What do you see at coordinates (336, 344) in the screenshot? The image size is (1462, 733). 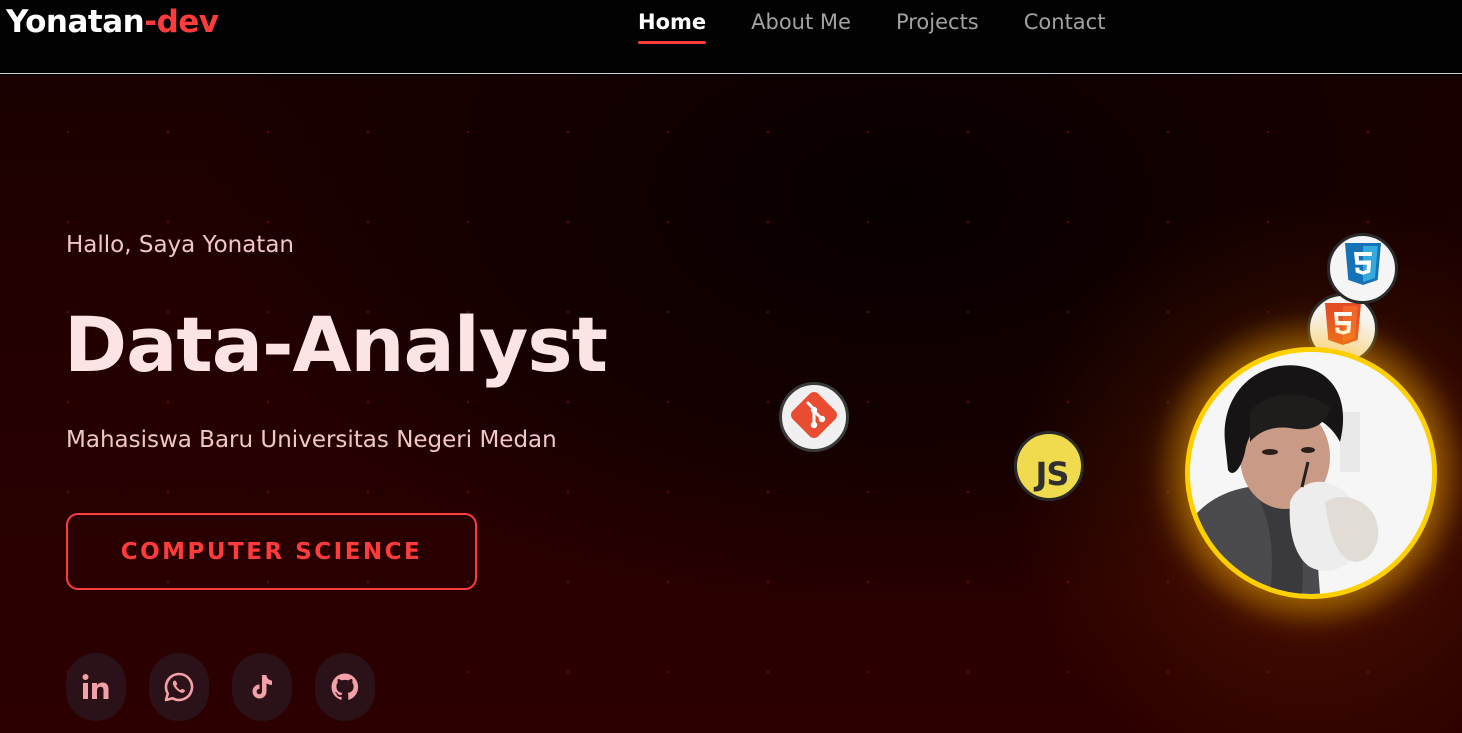 I see `hero-title: Data-Analyst` at bounding box center [336, 344].